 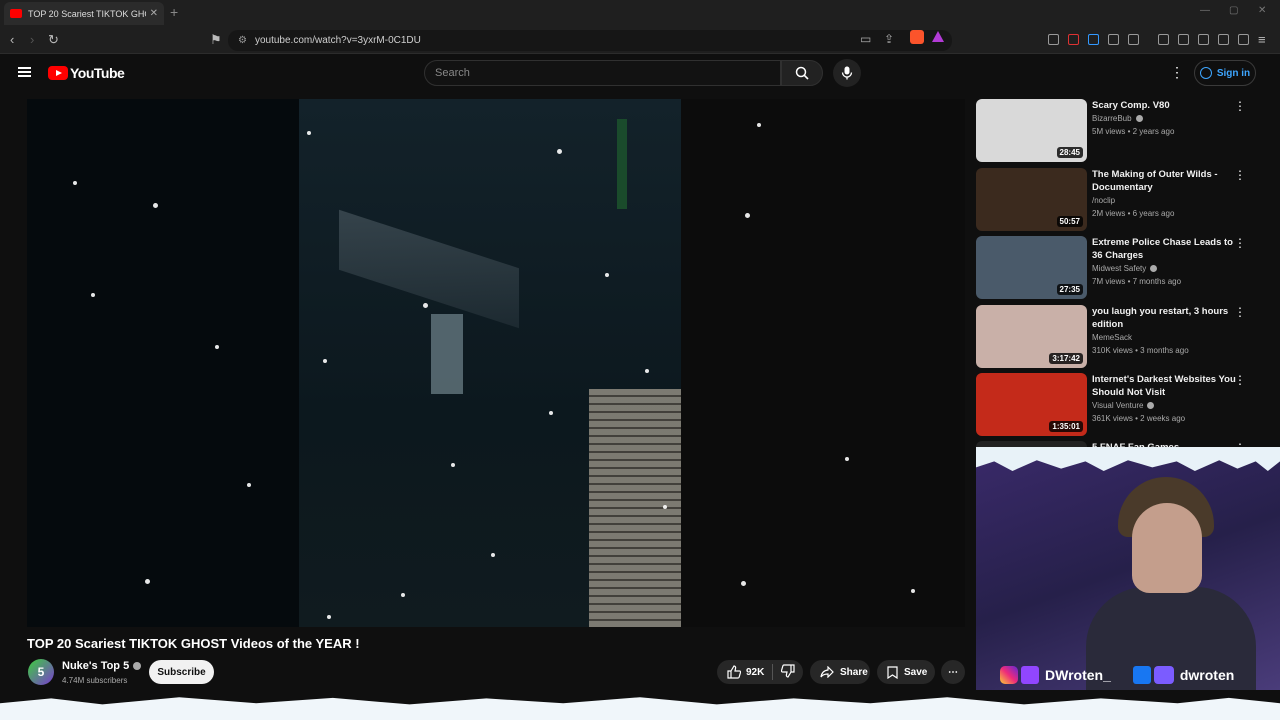 What do you see at coordinates (84, 13) in the screenshot?
I see `browser-tab: TOP 20 Scariest TIKTOK GHOST ✕` at bounding box center [84, 13].